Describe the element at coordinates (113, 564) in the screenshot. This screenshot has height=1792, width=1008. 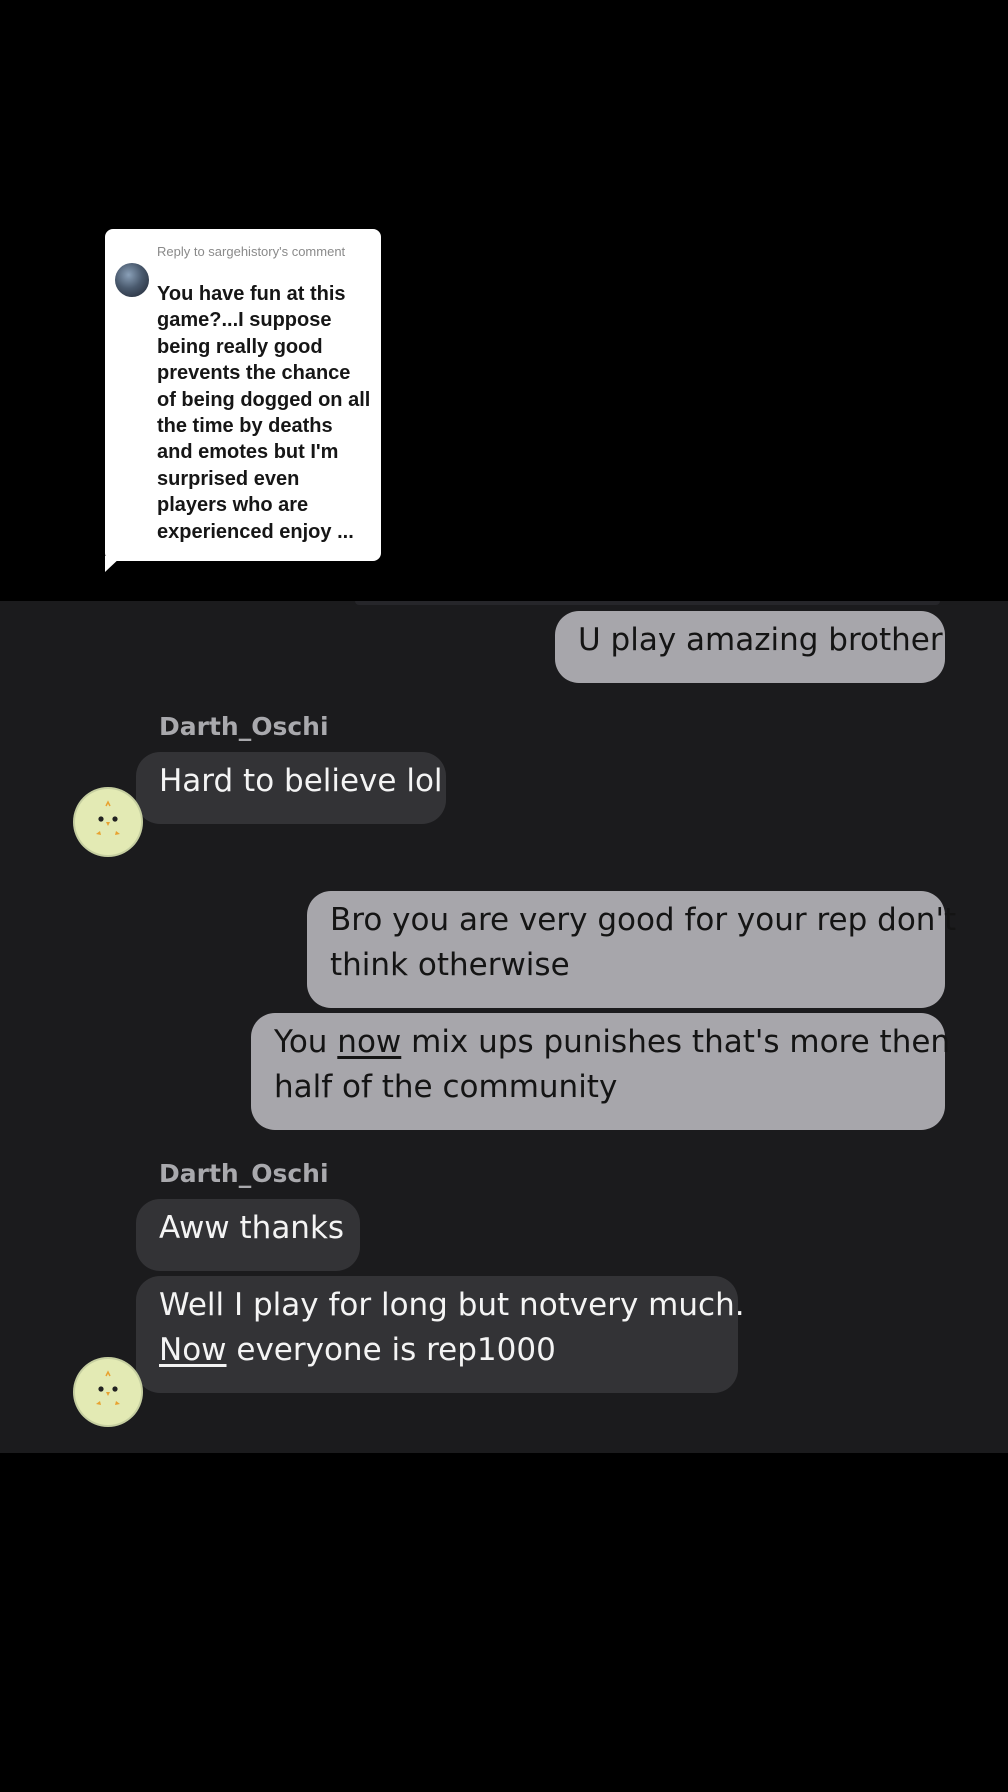
I see `reply-card-tail` at that location.